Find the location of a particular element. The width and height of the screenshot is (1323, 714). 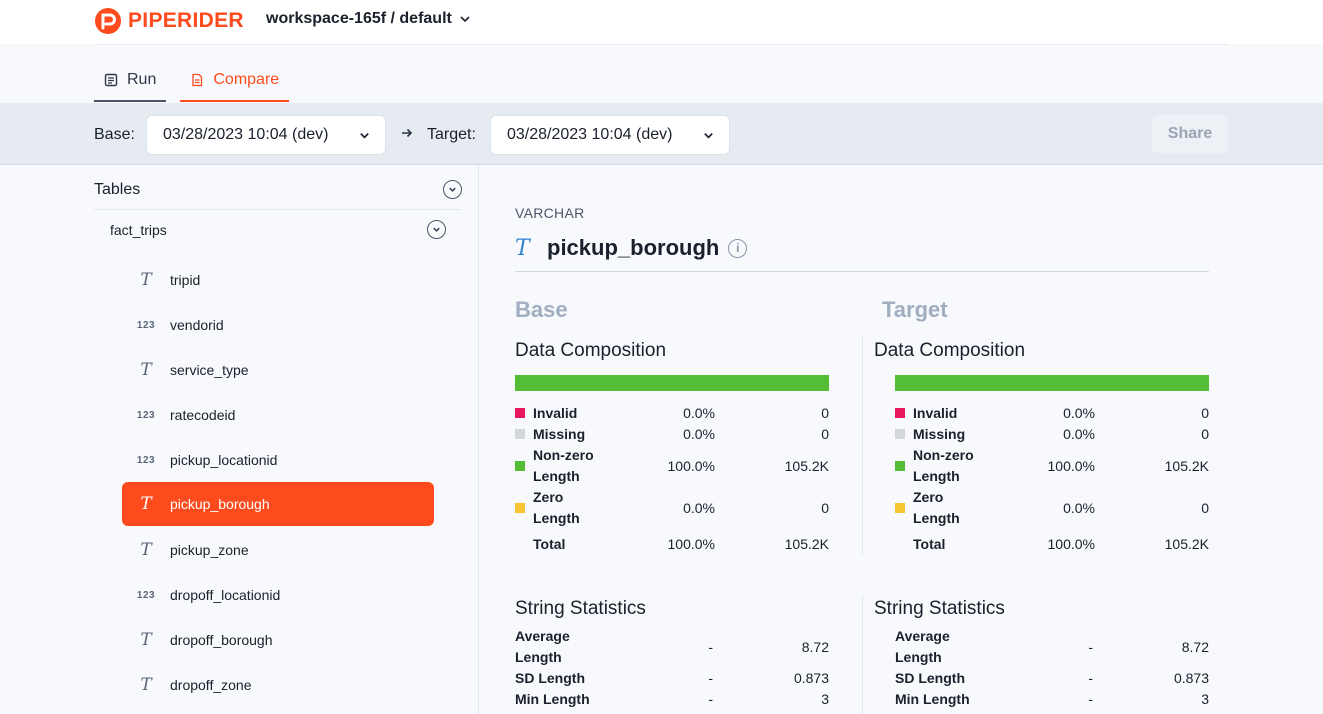

piperider-logo-icon is located at coordinates (108, 21).